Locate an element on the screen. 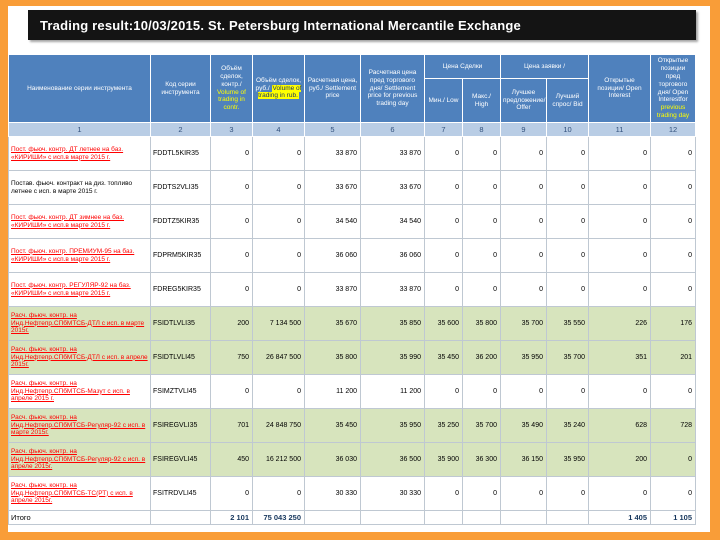 This screenshot has height=540, width=720. value-cell: 201 is located at coordinates (673, 357).